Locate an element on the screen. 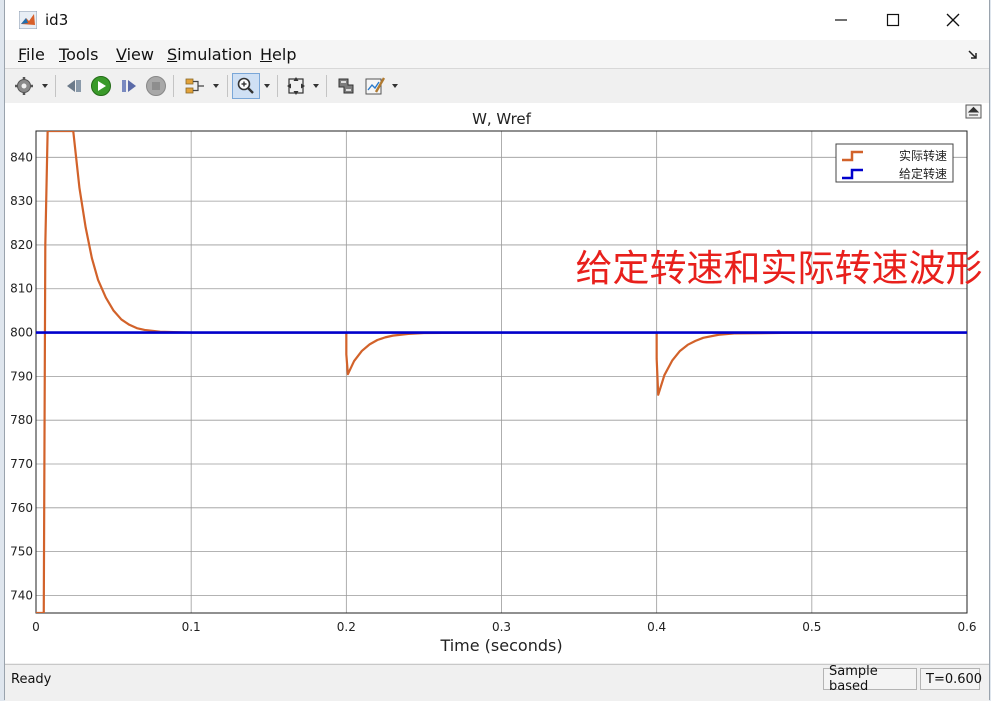 The width and height of the screenshot is (991, 701). status-ready: Ready is located at coordinates (31, 679).